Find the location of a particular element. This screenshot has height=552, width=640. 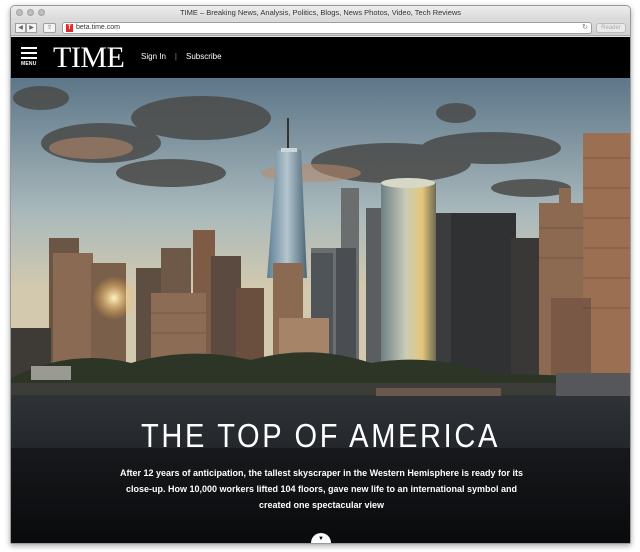

back-button: ◀ is located at coordinates (20, 28).